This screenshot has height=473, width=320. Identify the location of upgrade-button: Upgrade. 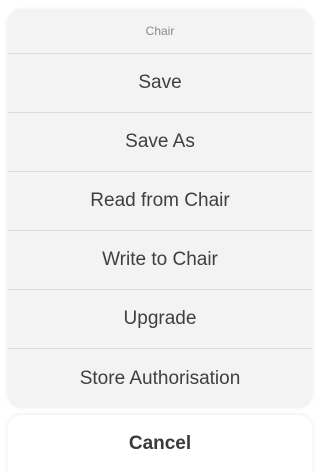
(160, 319).